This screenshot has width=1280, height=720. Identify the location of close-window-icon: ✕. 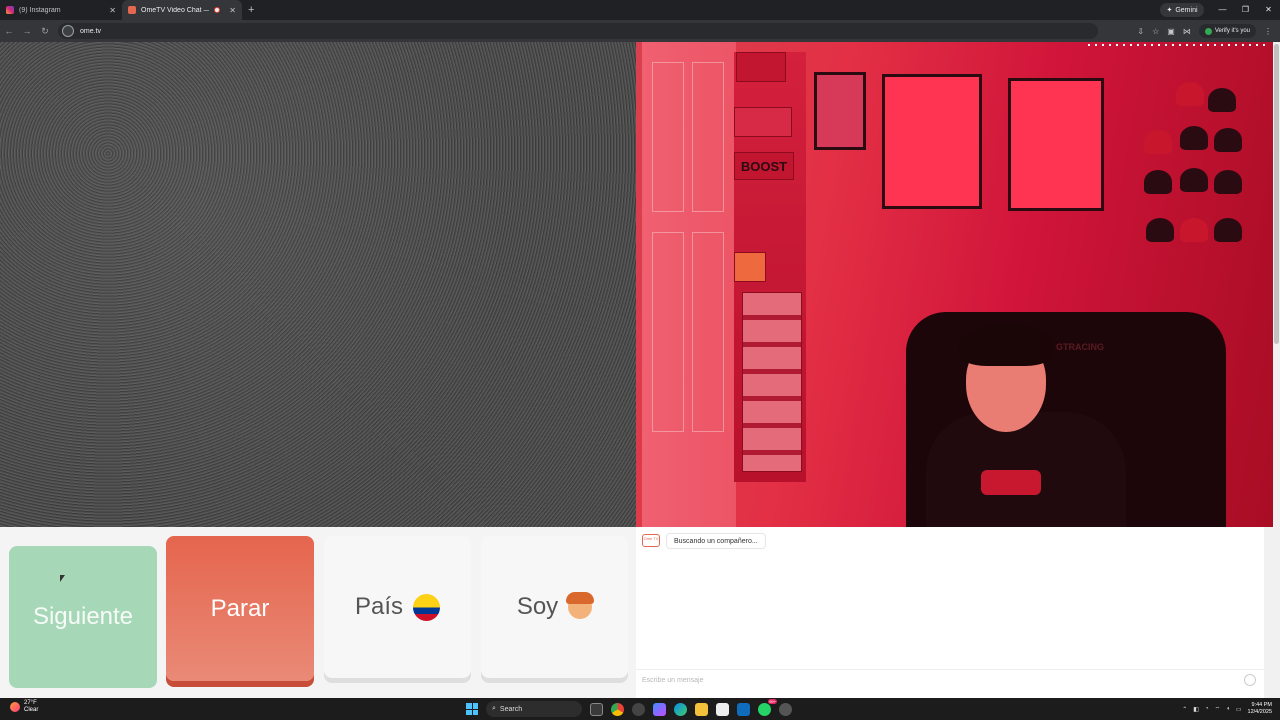
(1268, 10).